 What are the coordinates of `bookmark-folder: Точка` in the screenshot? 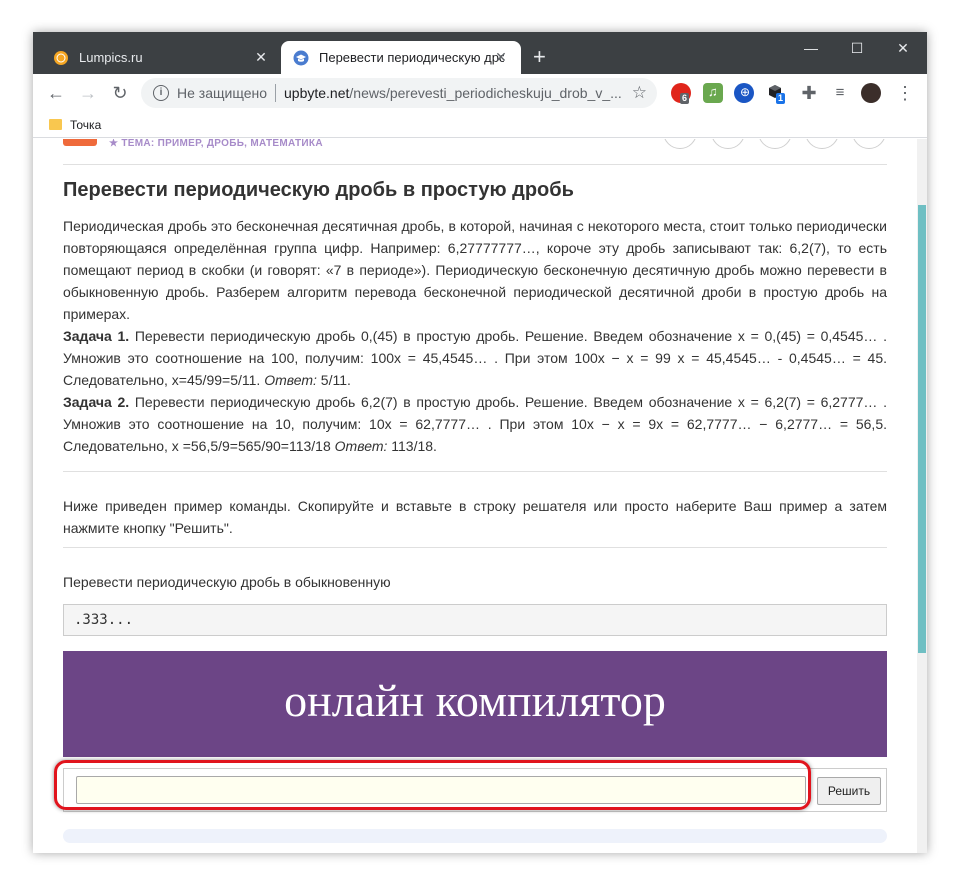 It's located at (85, 125).